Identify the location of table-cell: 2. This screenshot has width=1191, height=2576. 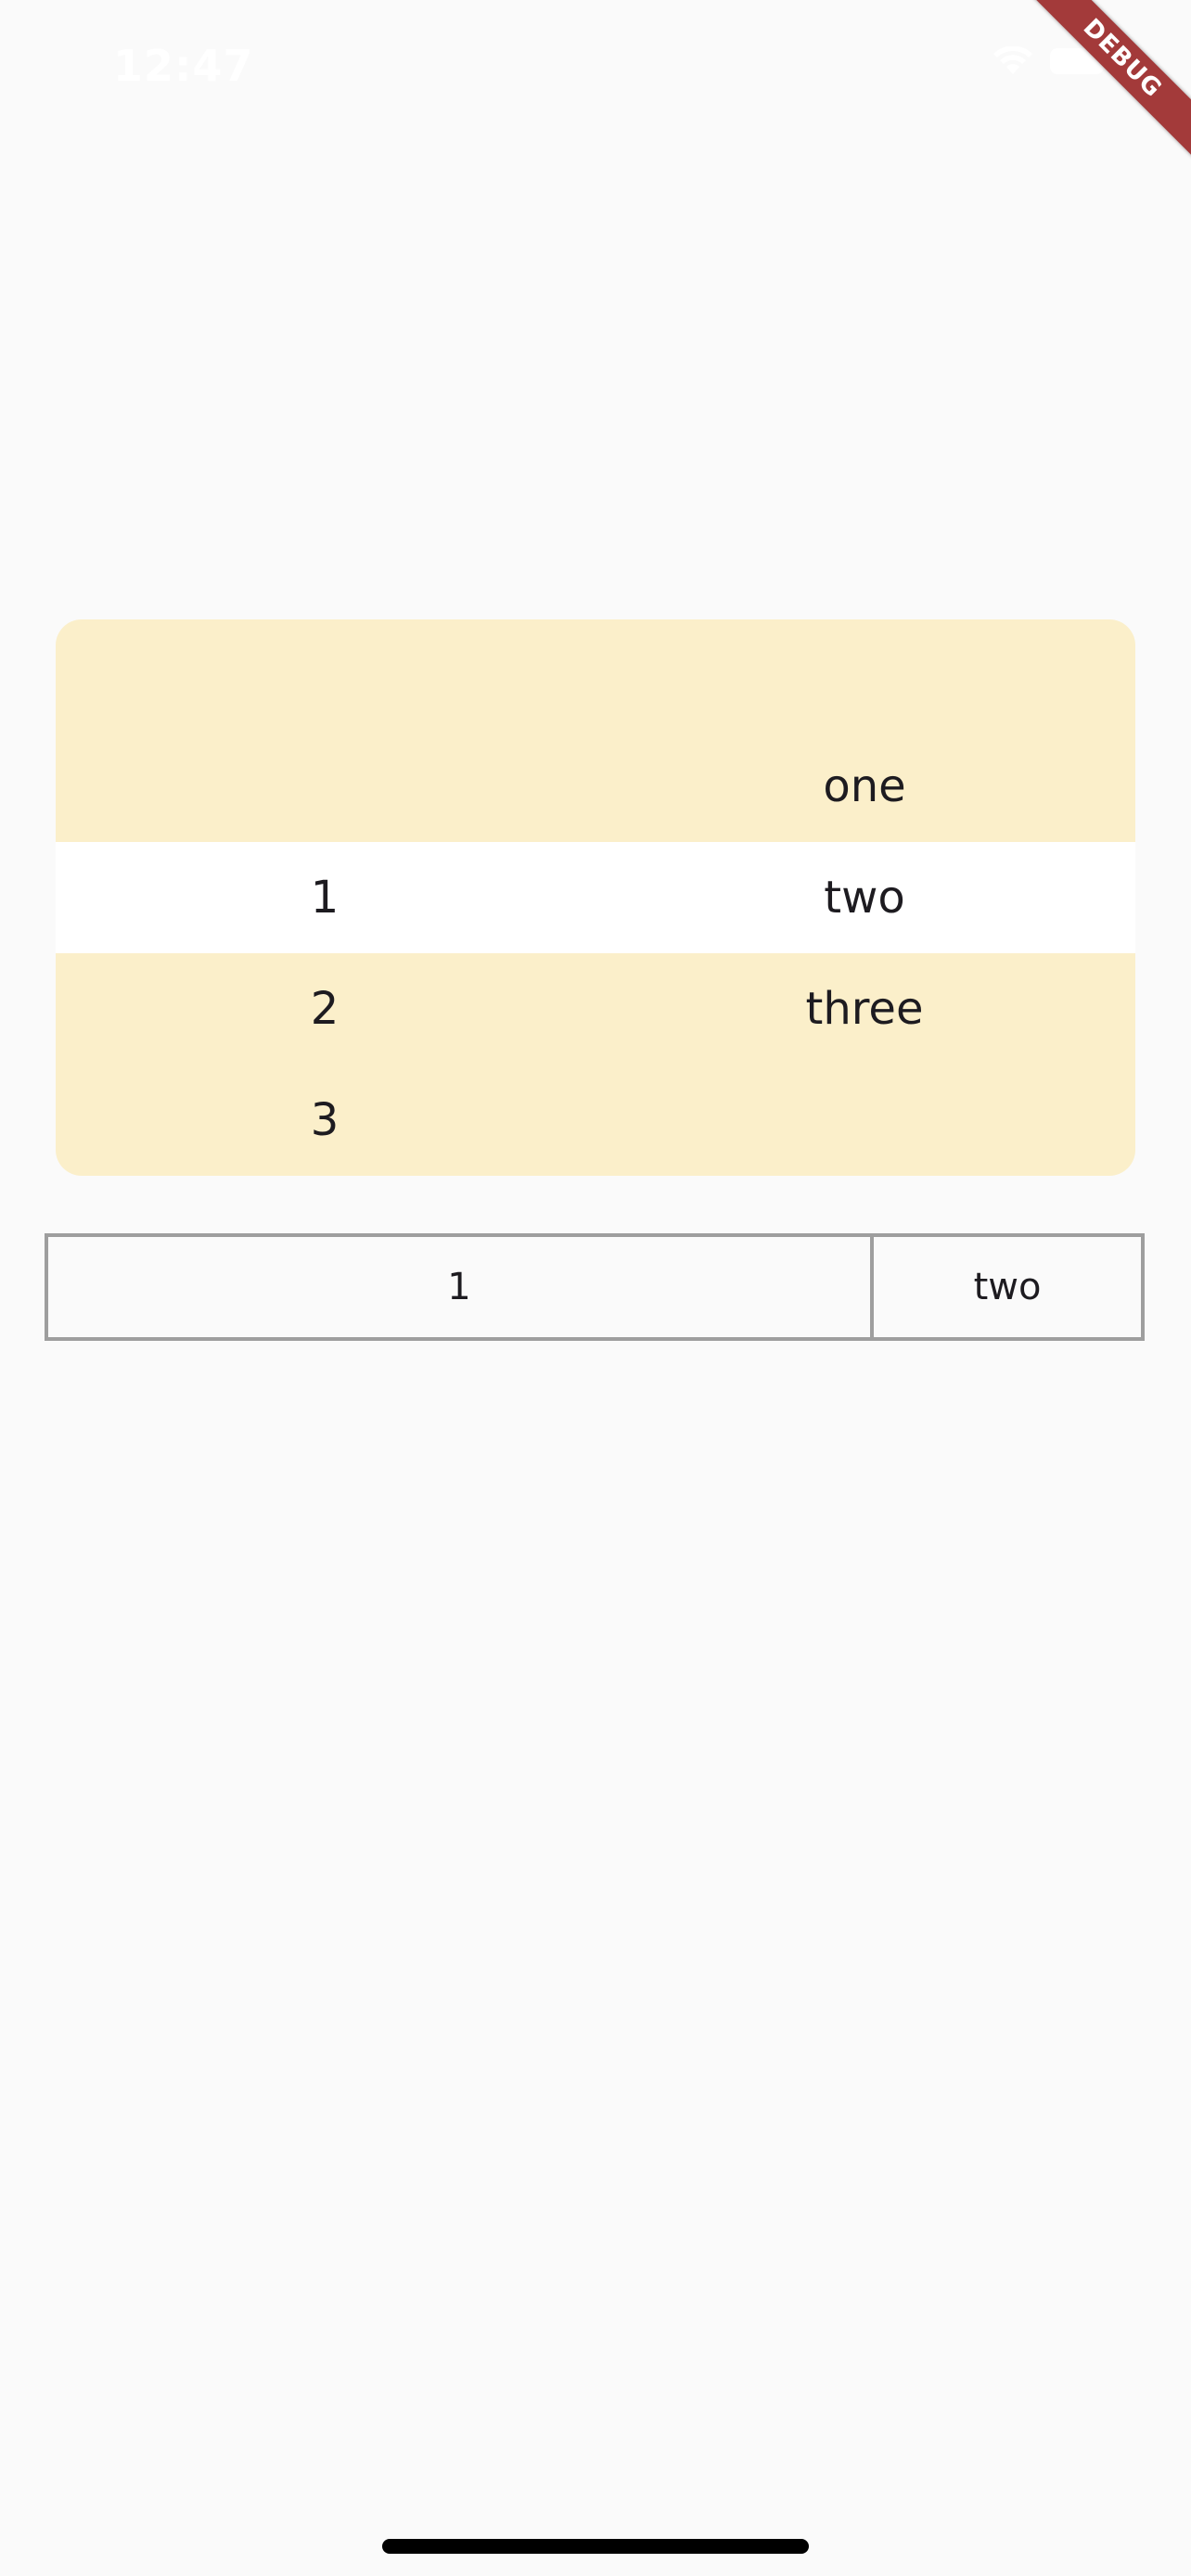
(324, 1009).